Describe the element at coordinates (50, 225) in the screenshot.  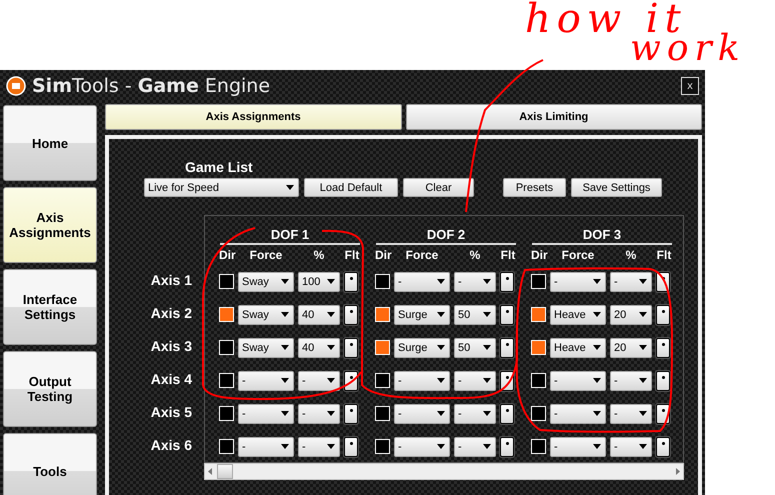
I see `sidebar-button: Axis Assignments` at that location.